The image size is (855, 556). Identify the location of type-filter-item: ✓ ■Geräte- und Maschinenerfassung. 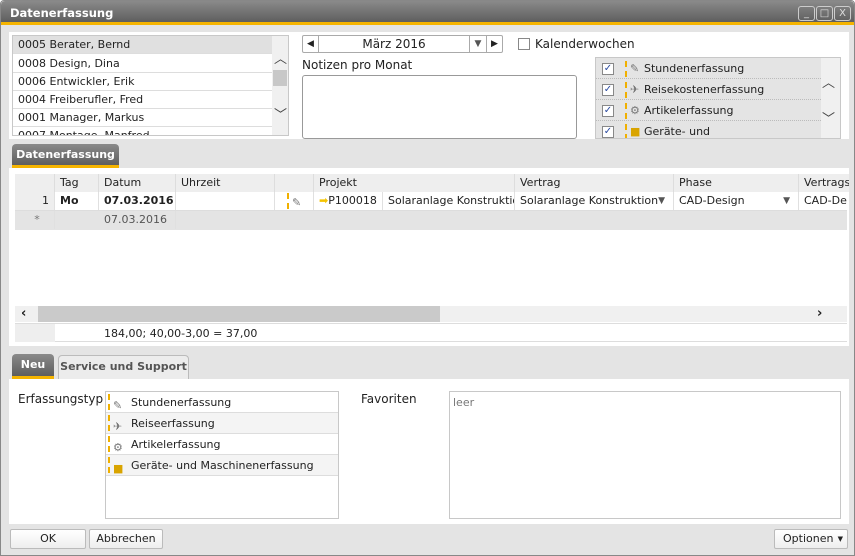
(708, 129).